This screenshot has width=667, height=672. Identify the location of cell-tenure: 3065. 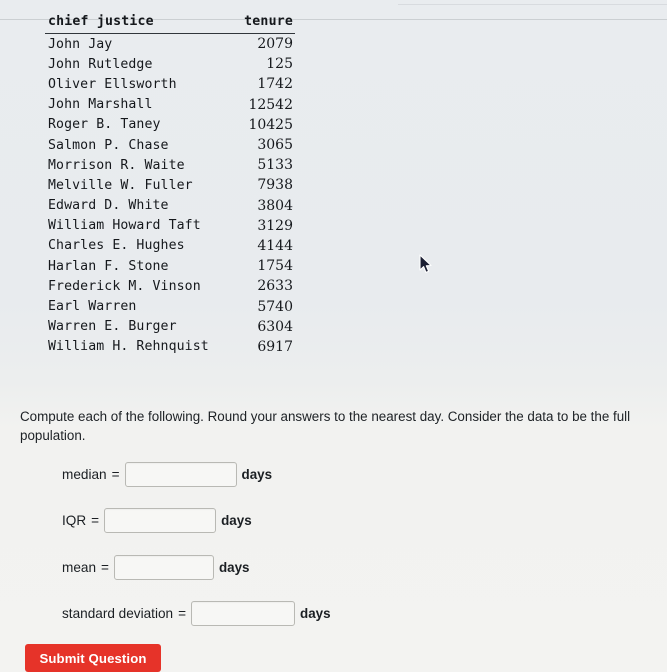
(275, 145).